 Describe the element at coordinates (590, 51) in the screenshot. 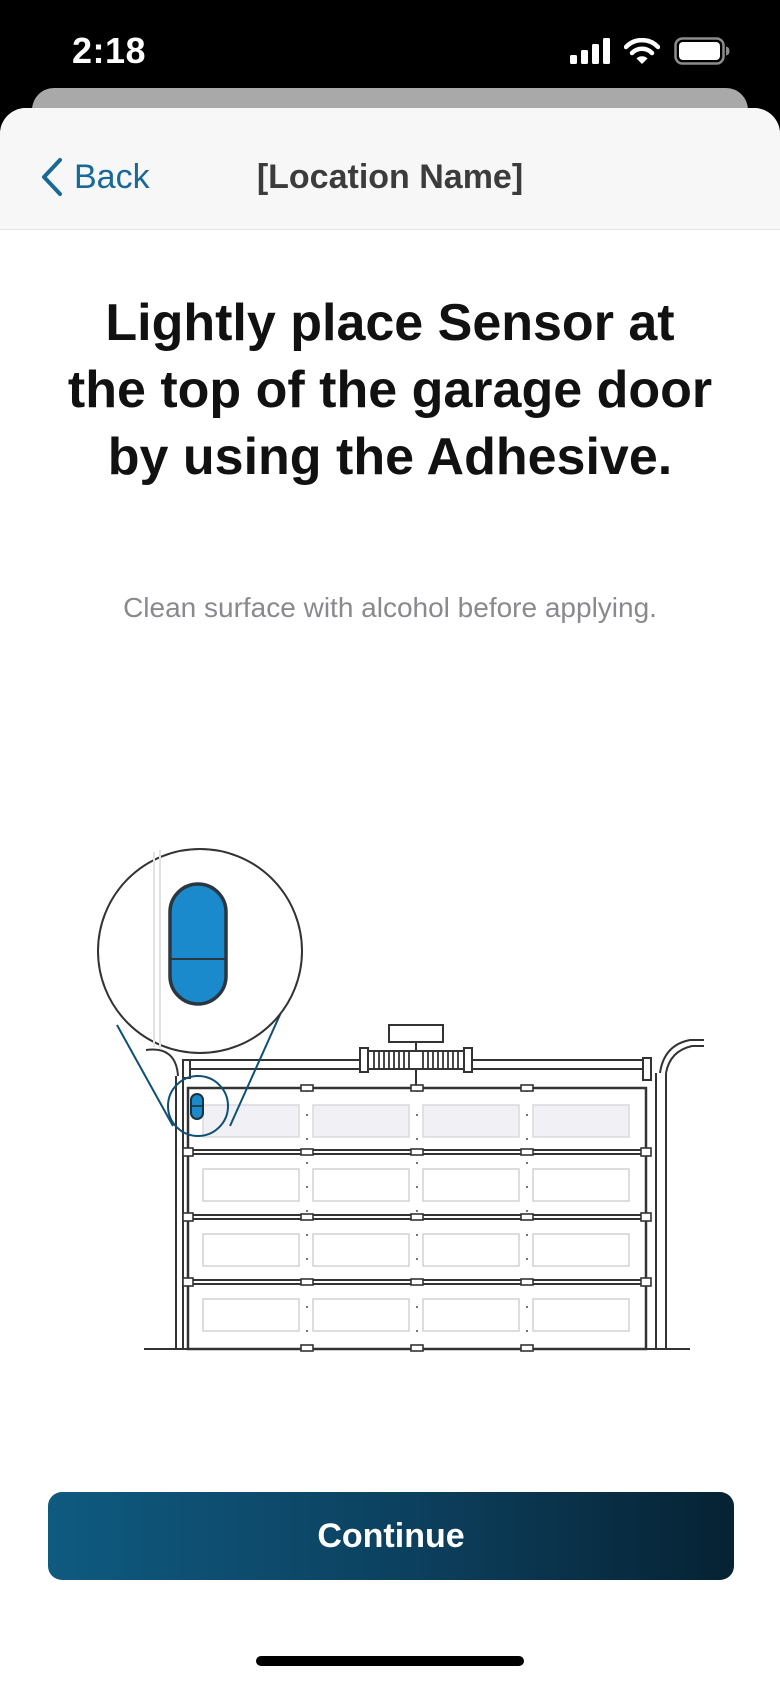

I see `cellular-signal-icon` at that location.